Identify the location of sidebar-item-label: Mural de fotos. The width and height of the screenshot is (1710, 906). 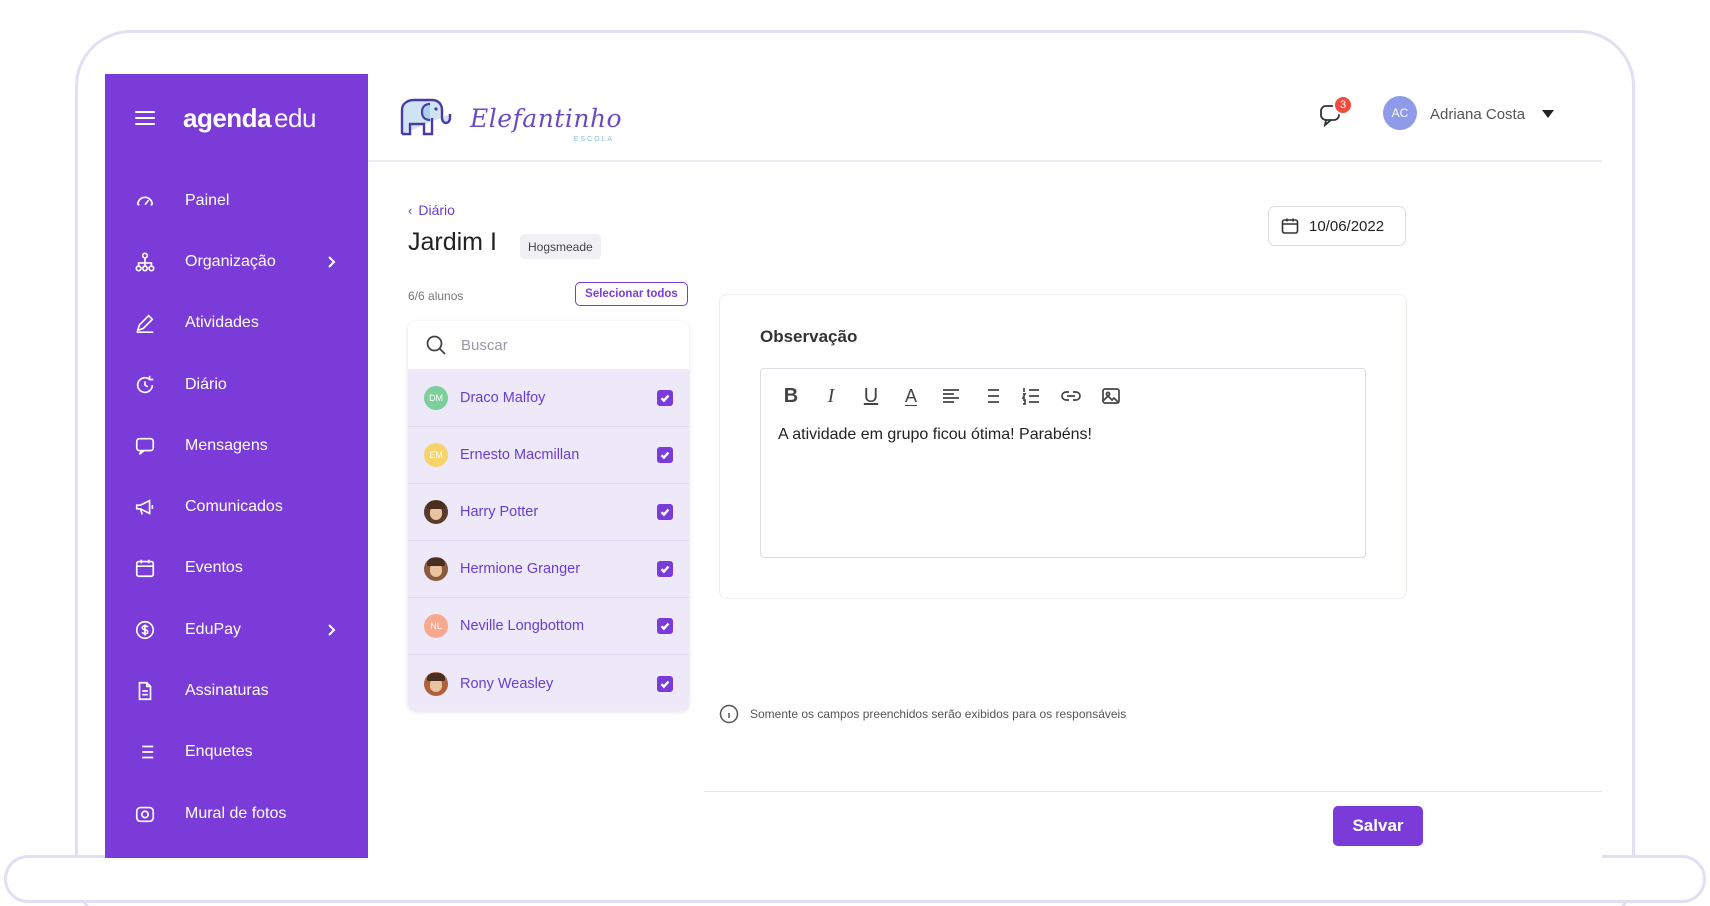
(236, 813).